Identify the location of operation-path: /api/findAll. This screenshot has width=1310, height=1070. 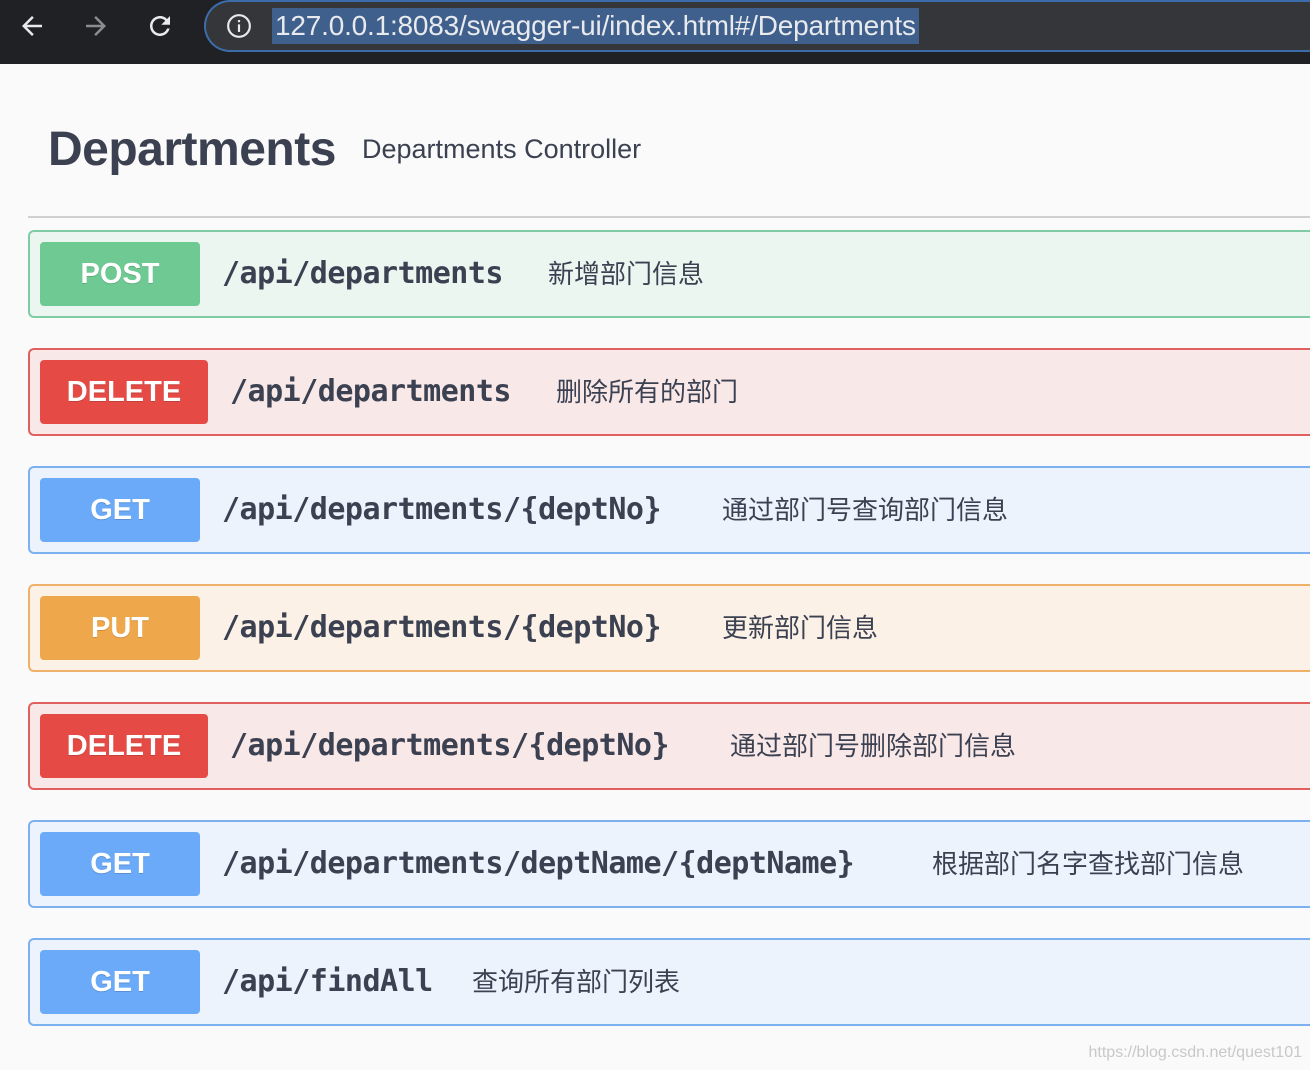
(327, 981).